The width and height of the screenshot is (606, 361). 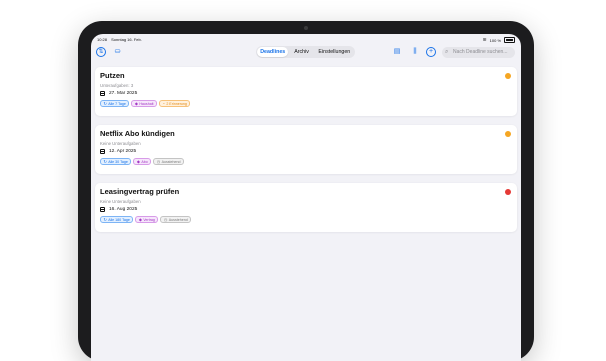 I want to click on filter-icon: ⛀, so click(x=117, y=52).